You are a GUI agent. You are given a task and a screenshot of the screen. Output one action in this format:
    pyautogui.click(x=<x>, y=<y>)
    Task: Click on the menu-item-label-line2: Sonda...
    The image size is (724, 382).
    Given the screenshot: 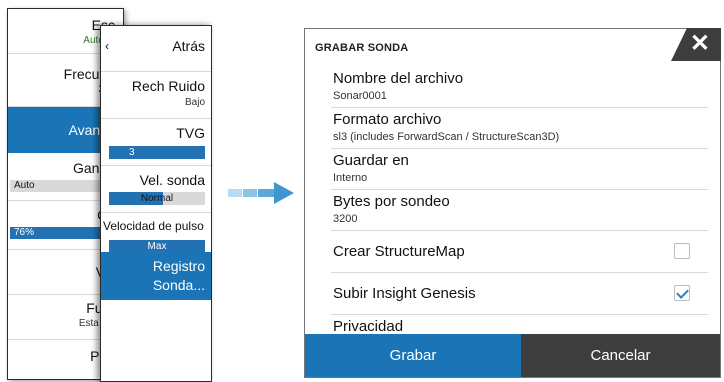 What is the action you would take?
    pyautogui.click(x=178, y=285)
    